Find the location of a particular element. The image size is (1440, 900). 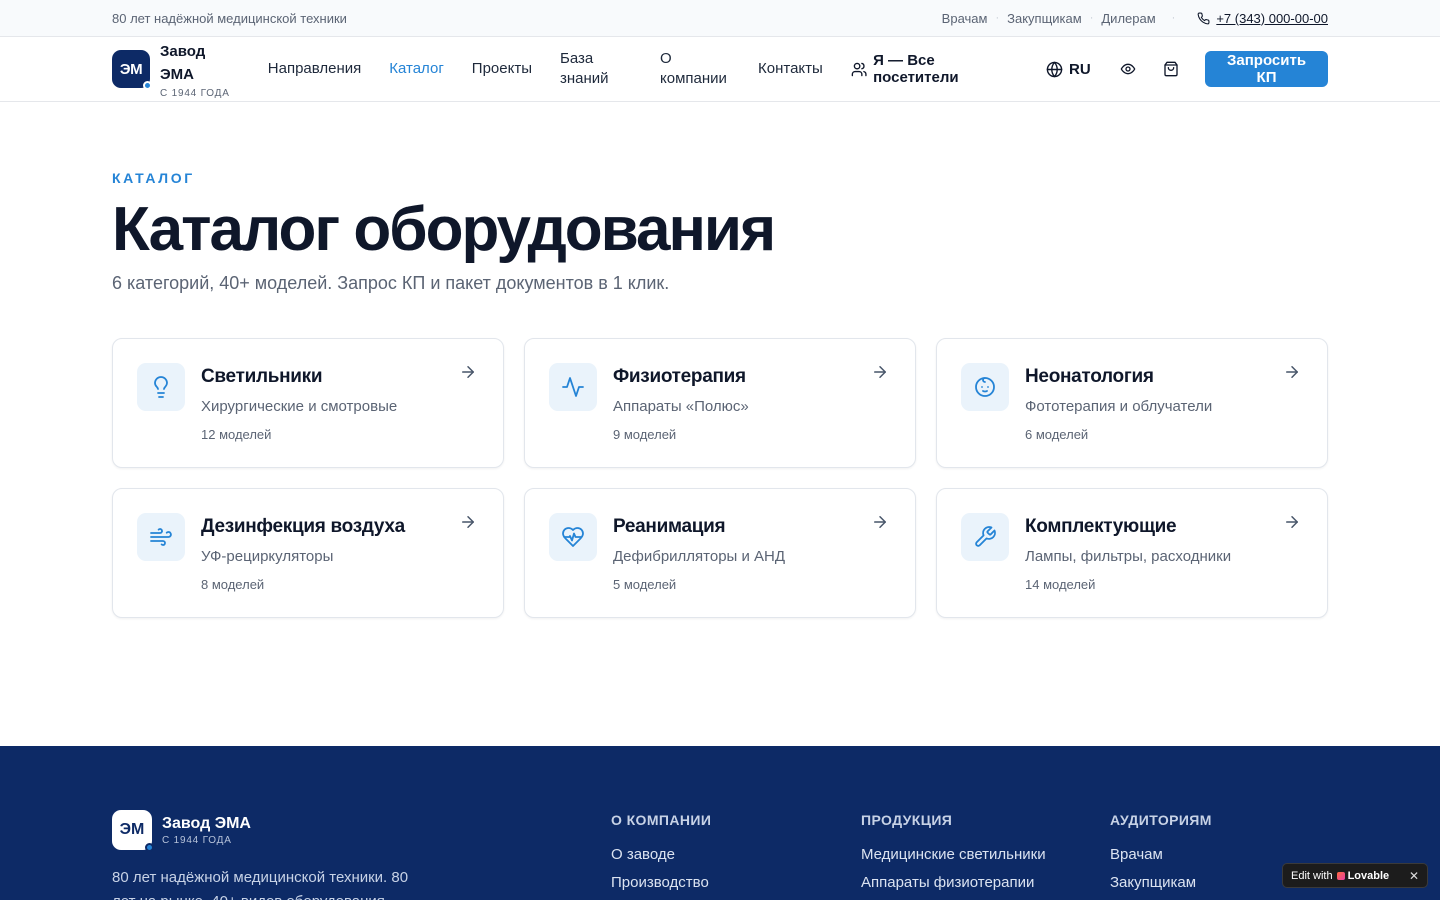

eye-icon is located at coordinates (1128, 69).